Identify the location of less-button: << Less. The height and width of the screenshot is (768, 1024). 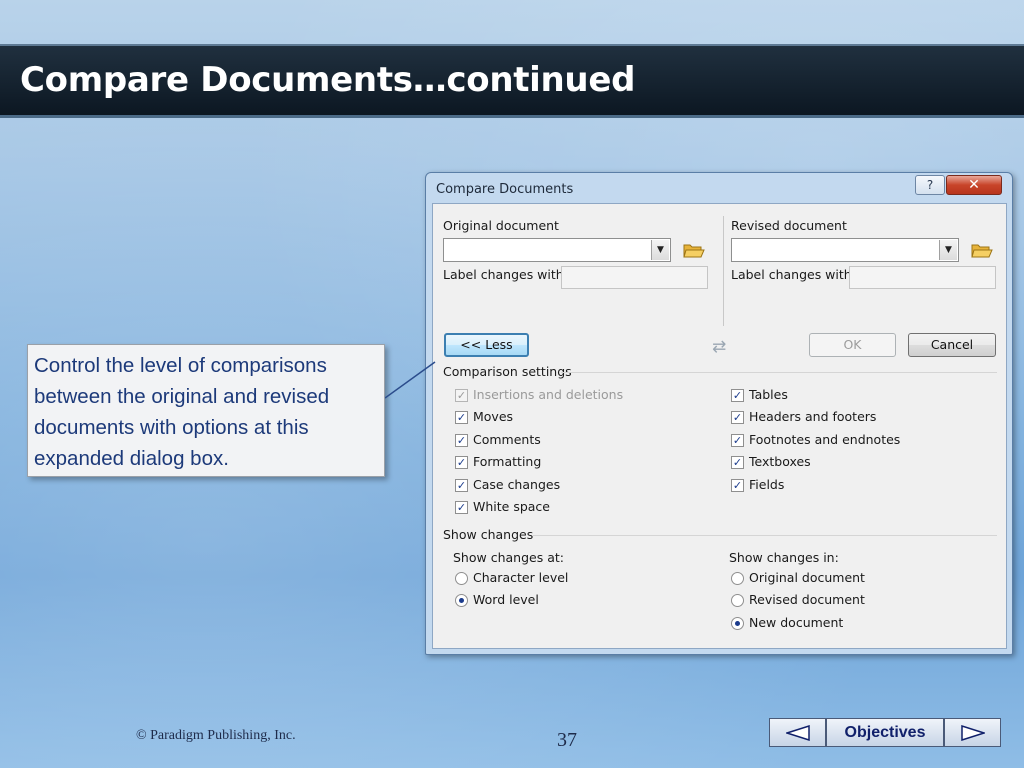
(486, 345).